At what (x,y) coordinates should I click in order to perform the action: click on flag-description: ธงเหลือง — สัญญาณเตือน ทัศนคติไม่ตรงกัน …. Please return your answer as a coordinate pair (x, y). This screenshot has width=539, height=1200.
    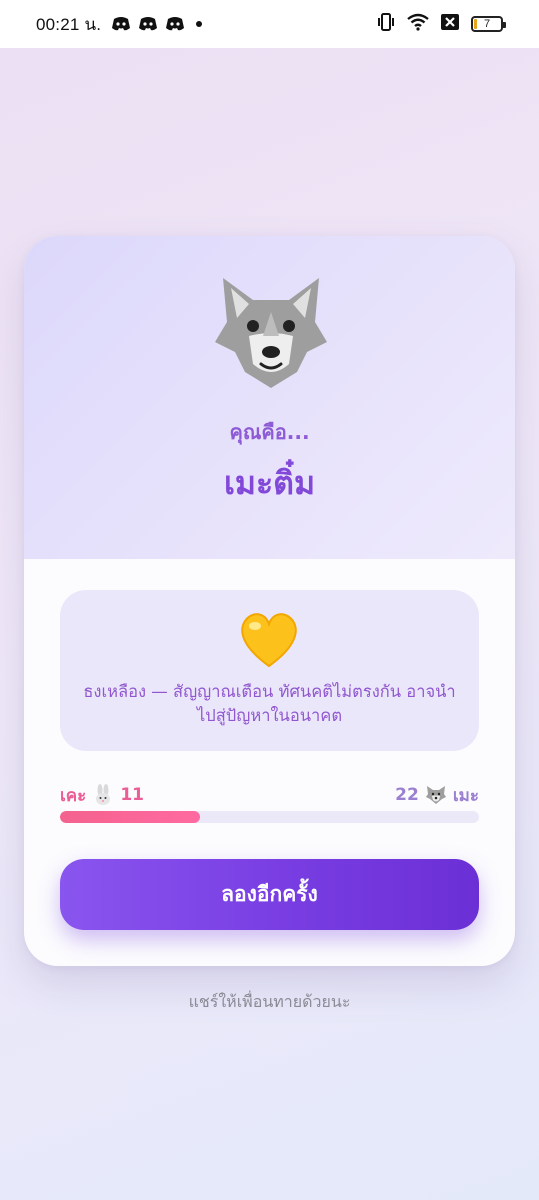
    Looking at the image, I should click on (269, 703).